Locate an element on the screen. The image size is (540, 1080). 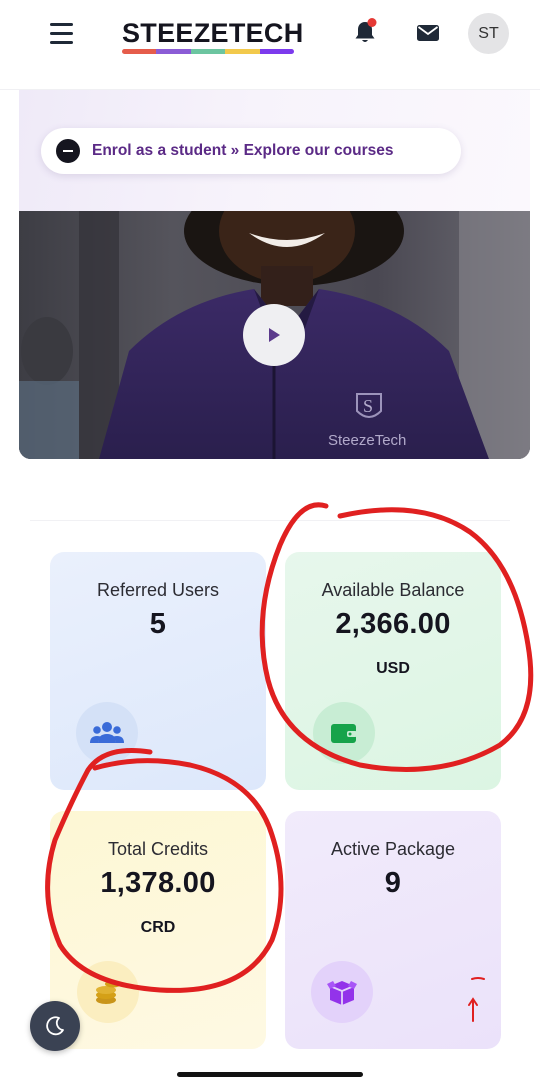
users-icon is located at coordinates (107, 733).